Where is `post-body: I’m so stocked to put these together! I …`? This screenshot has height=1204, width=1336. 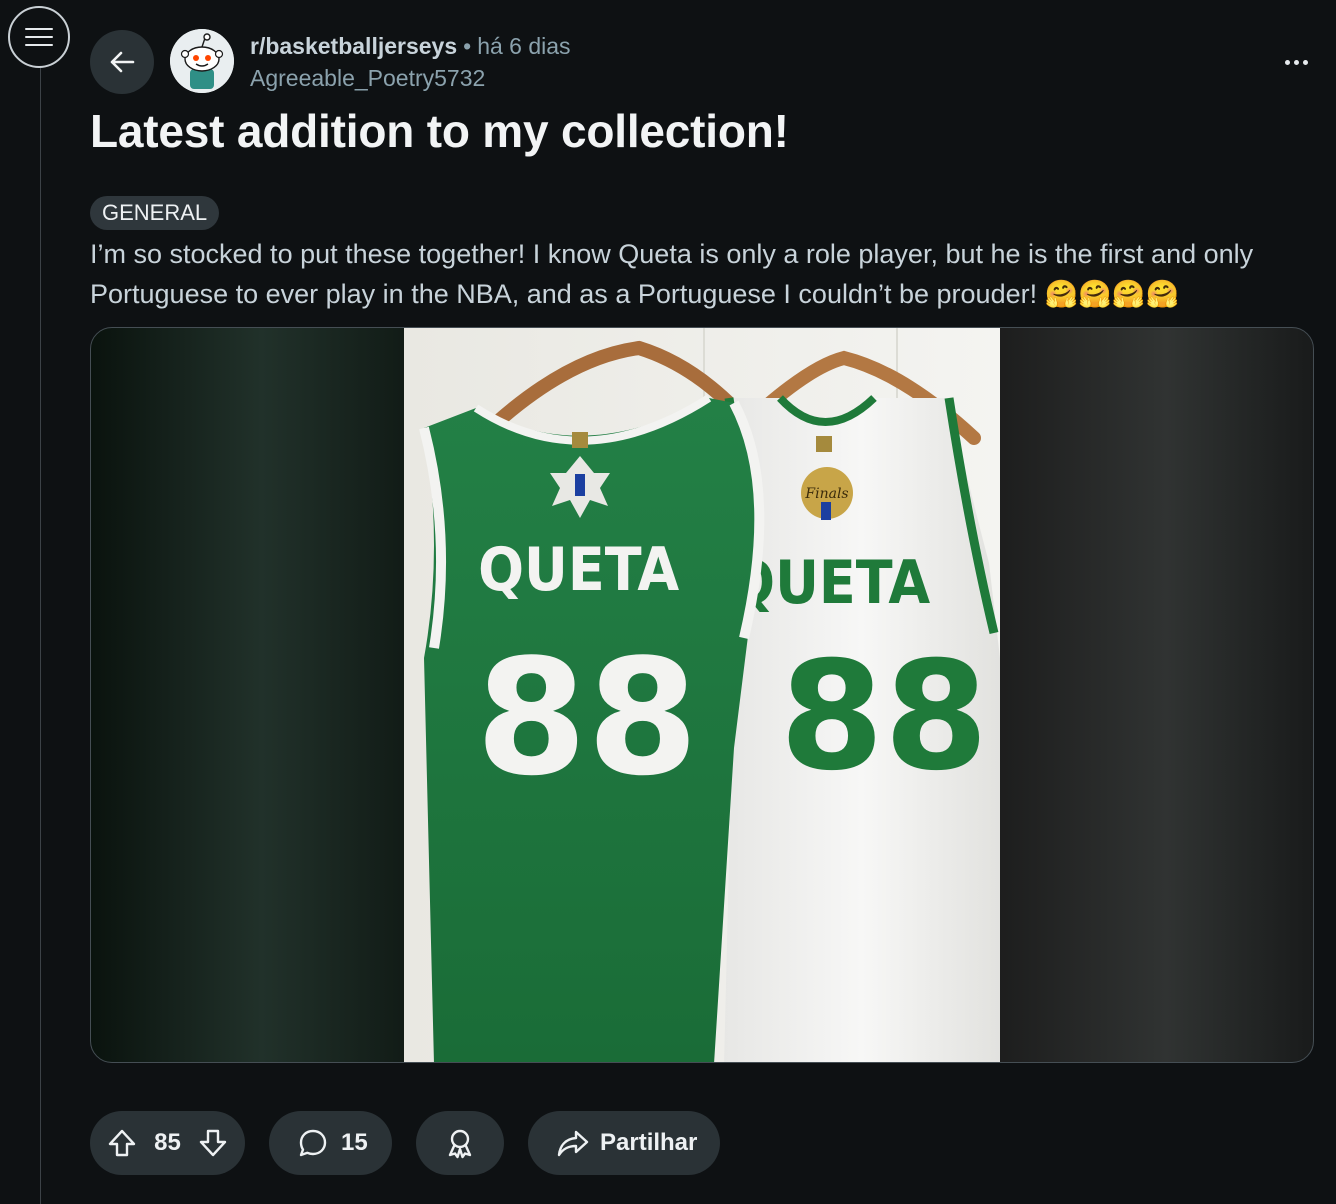
post-body: I’m so stocked to put these together! I … is located at coordinates (672, 274).